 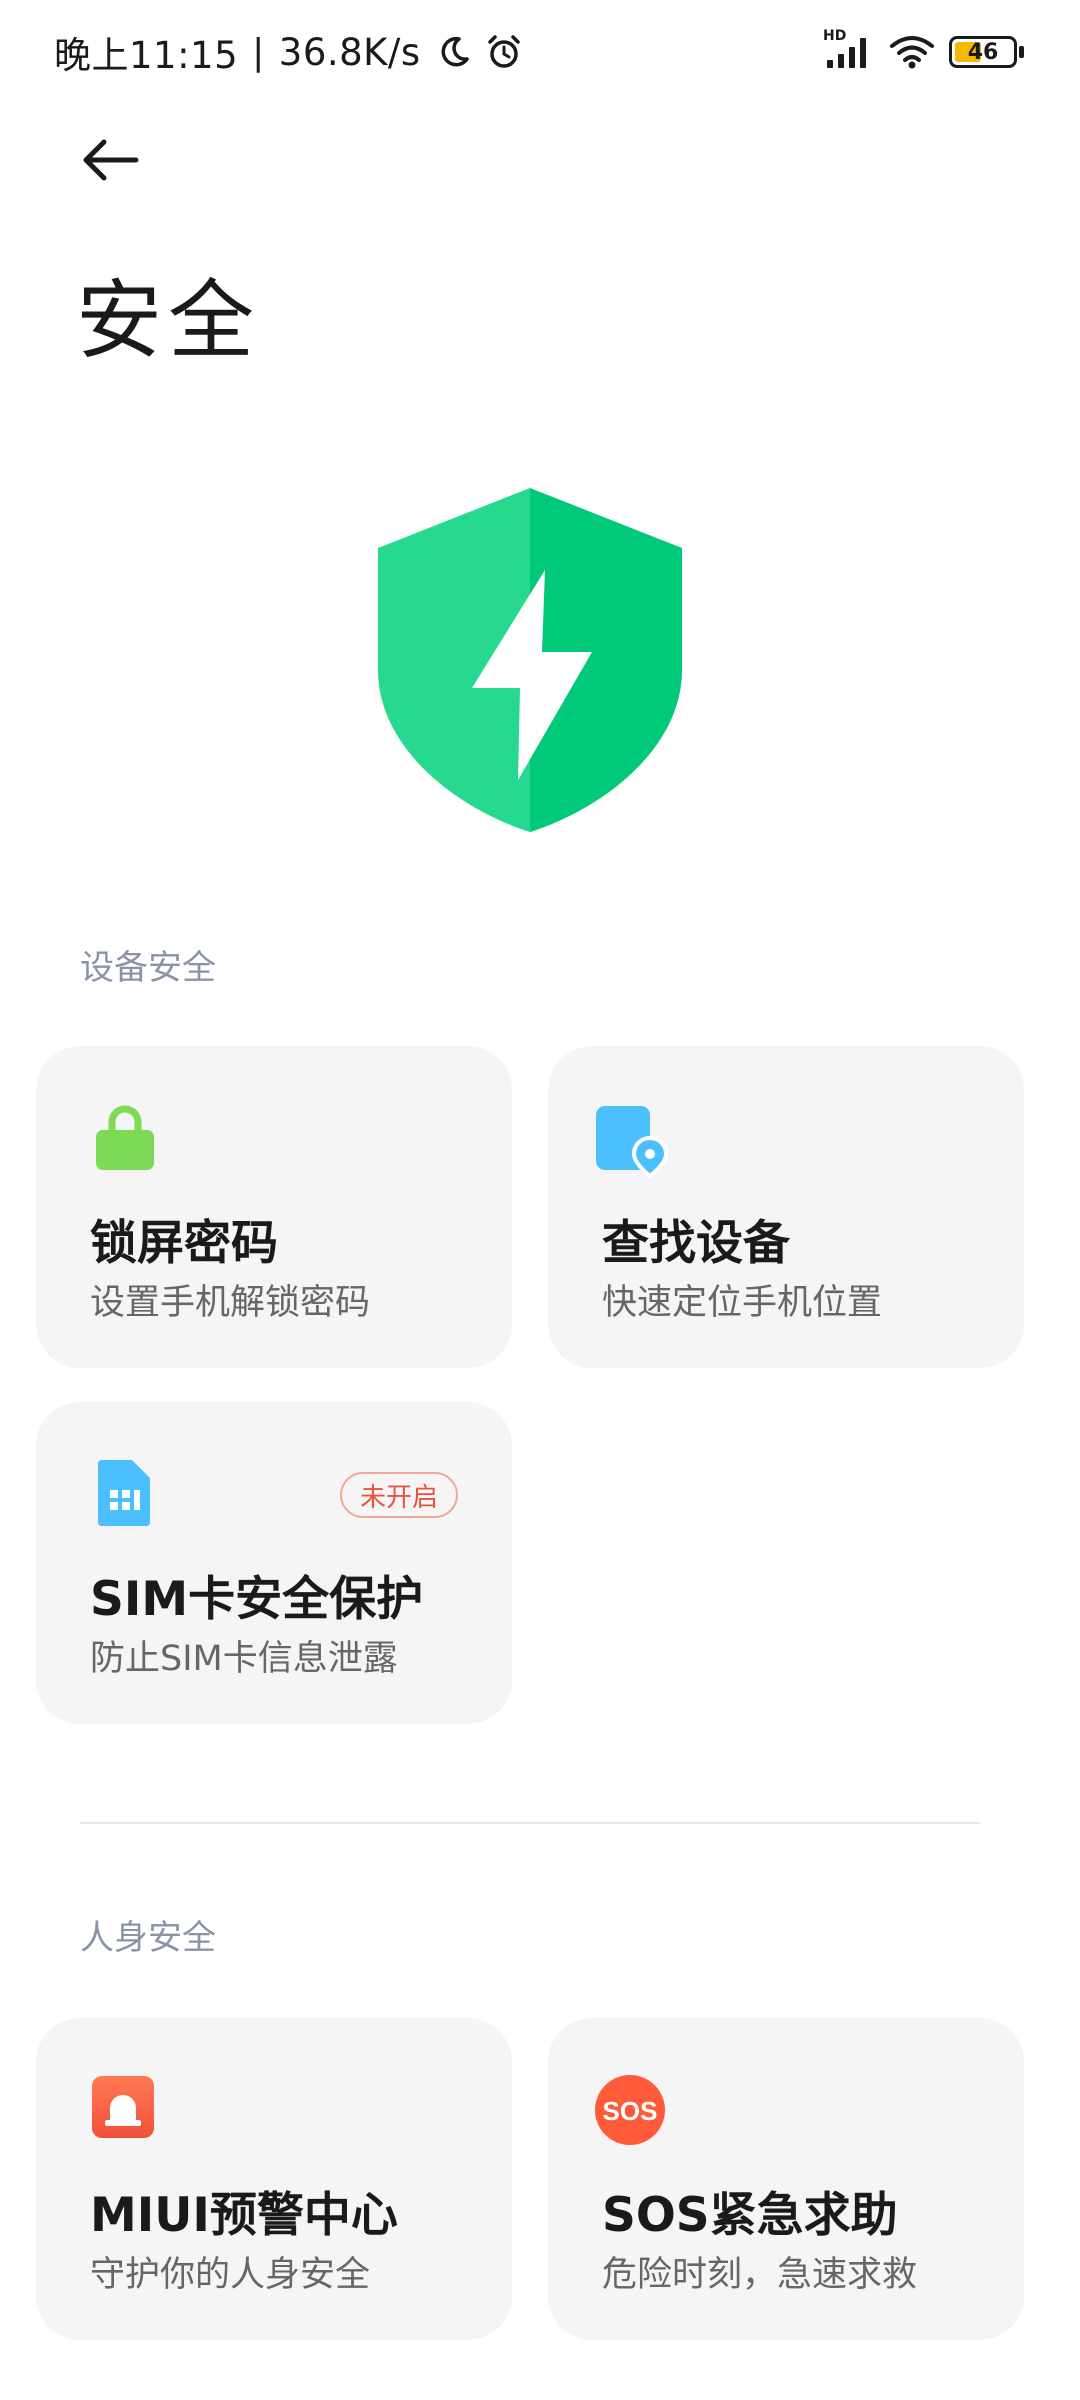 What do you see at coordinates (274, 2179) in the screenshot?
I see `miui-alert-center-card: MIUI预警中心 守护你的人身安全` at bounding box center [274, 2179].